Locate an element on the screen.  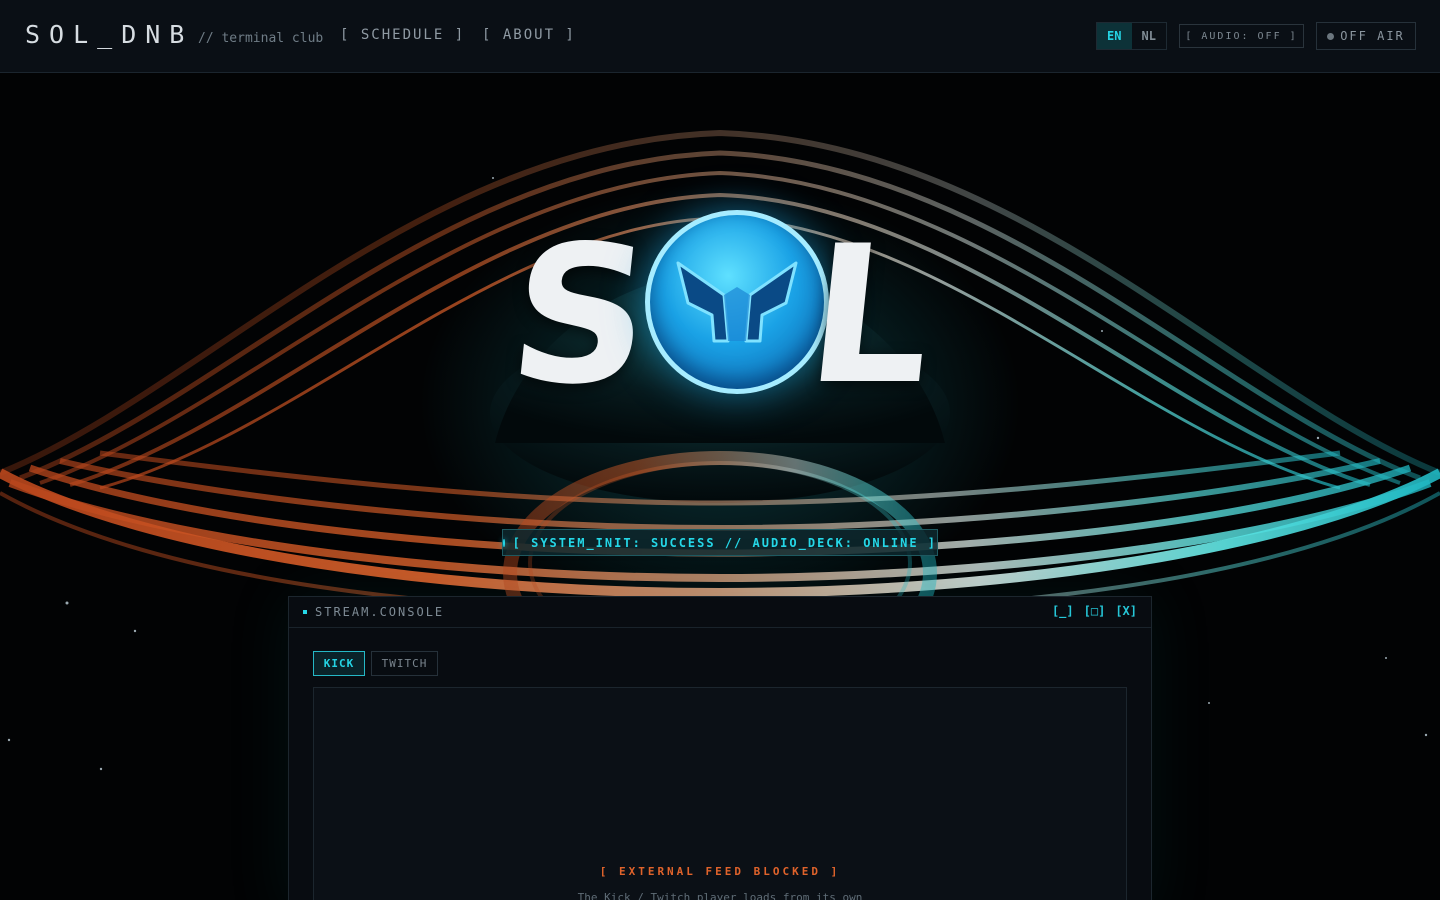
logo-orb-icon is located at coordinates (737, 302).